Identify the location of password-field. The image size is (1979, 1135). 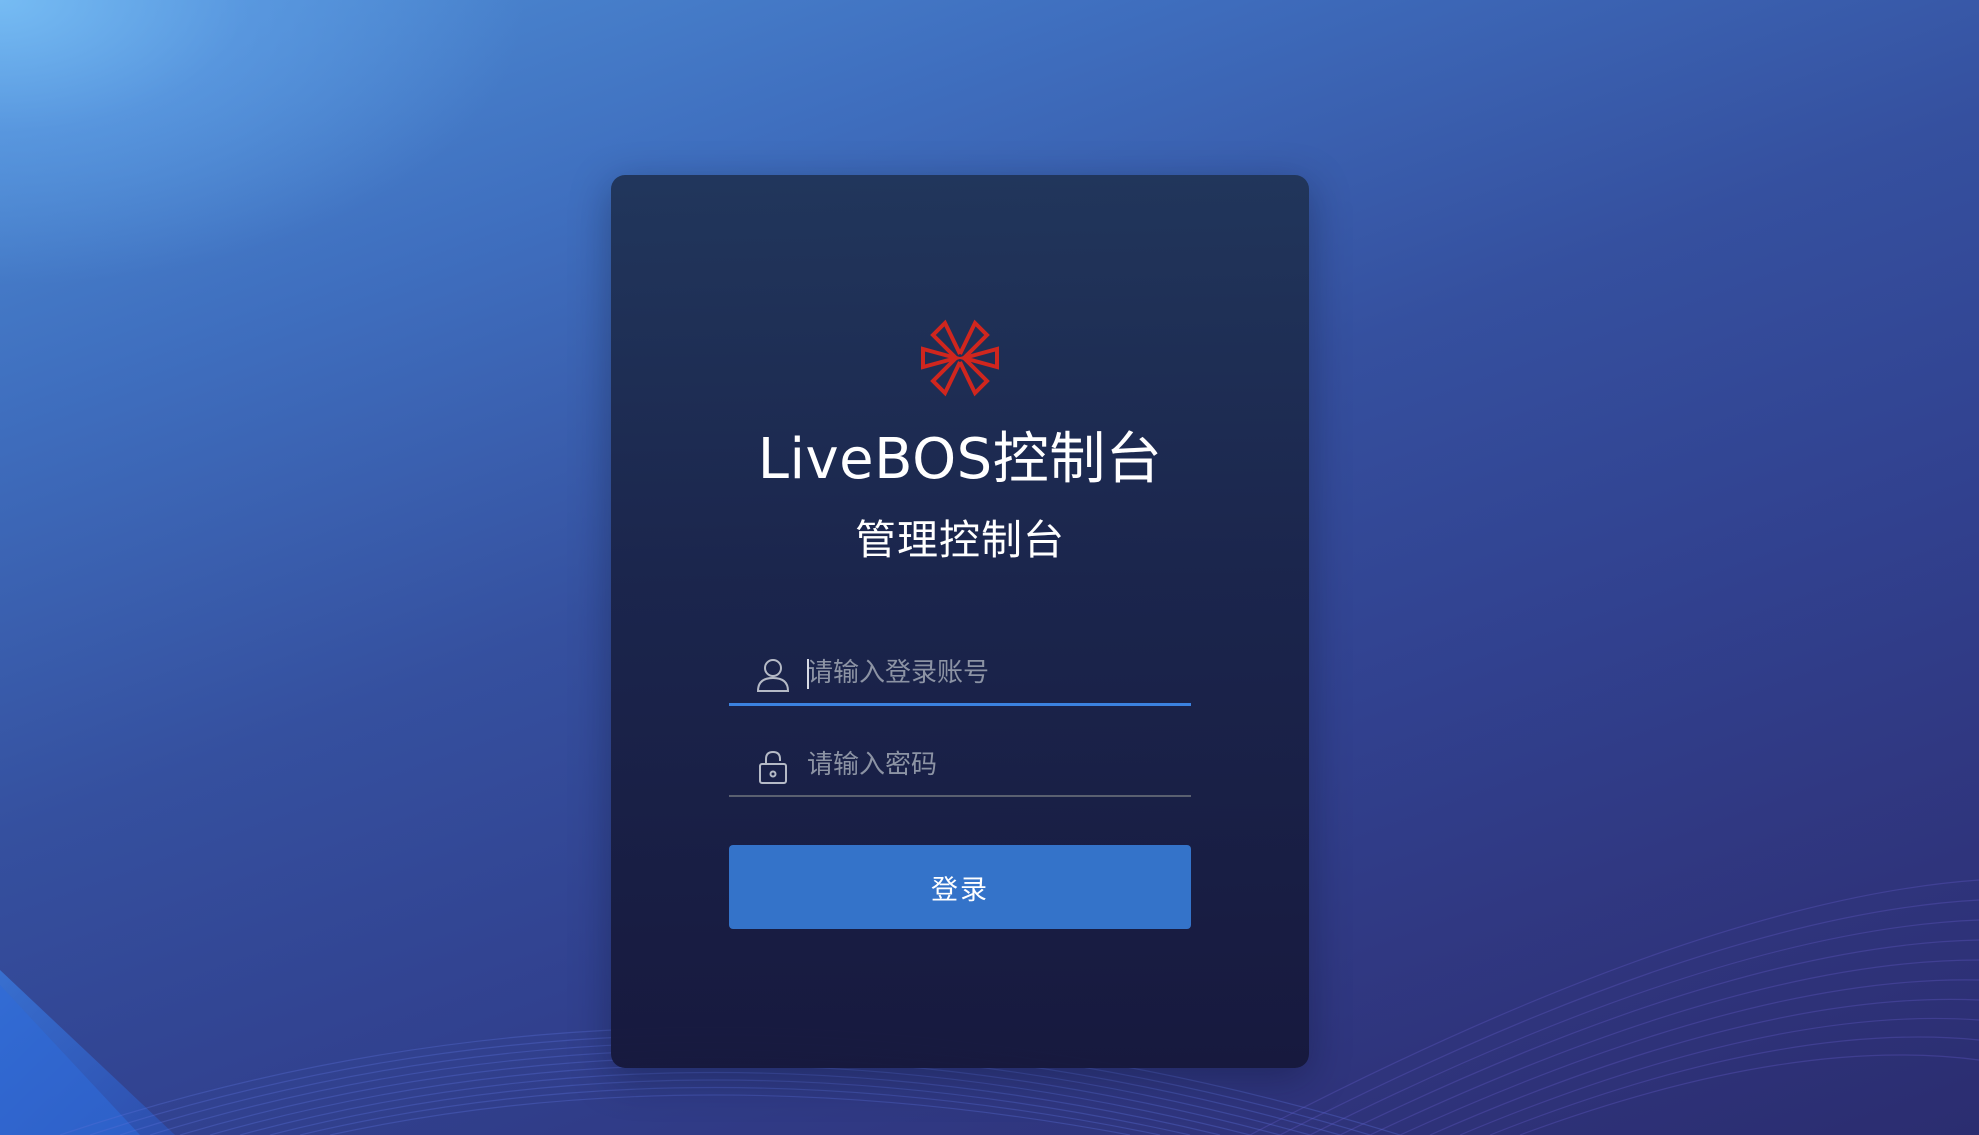
(960, 767).